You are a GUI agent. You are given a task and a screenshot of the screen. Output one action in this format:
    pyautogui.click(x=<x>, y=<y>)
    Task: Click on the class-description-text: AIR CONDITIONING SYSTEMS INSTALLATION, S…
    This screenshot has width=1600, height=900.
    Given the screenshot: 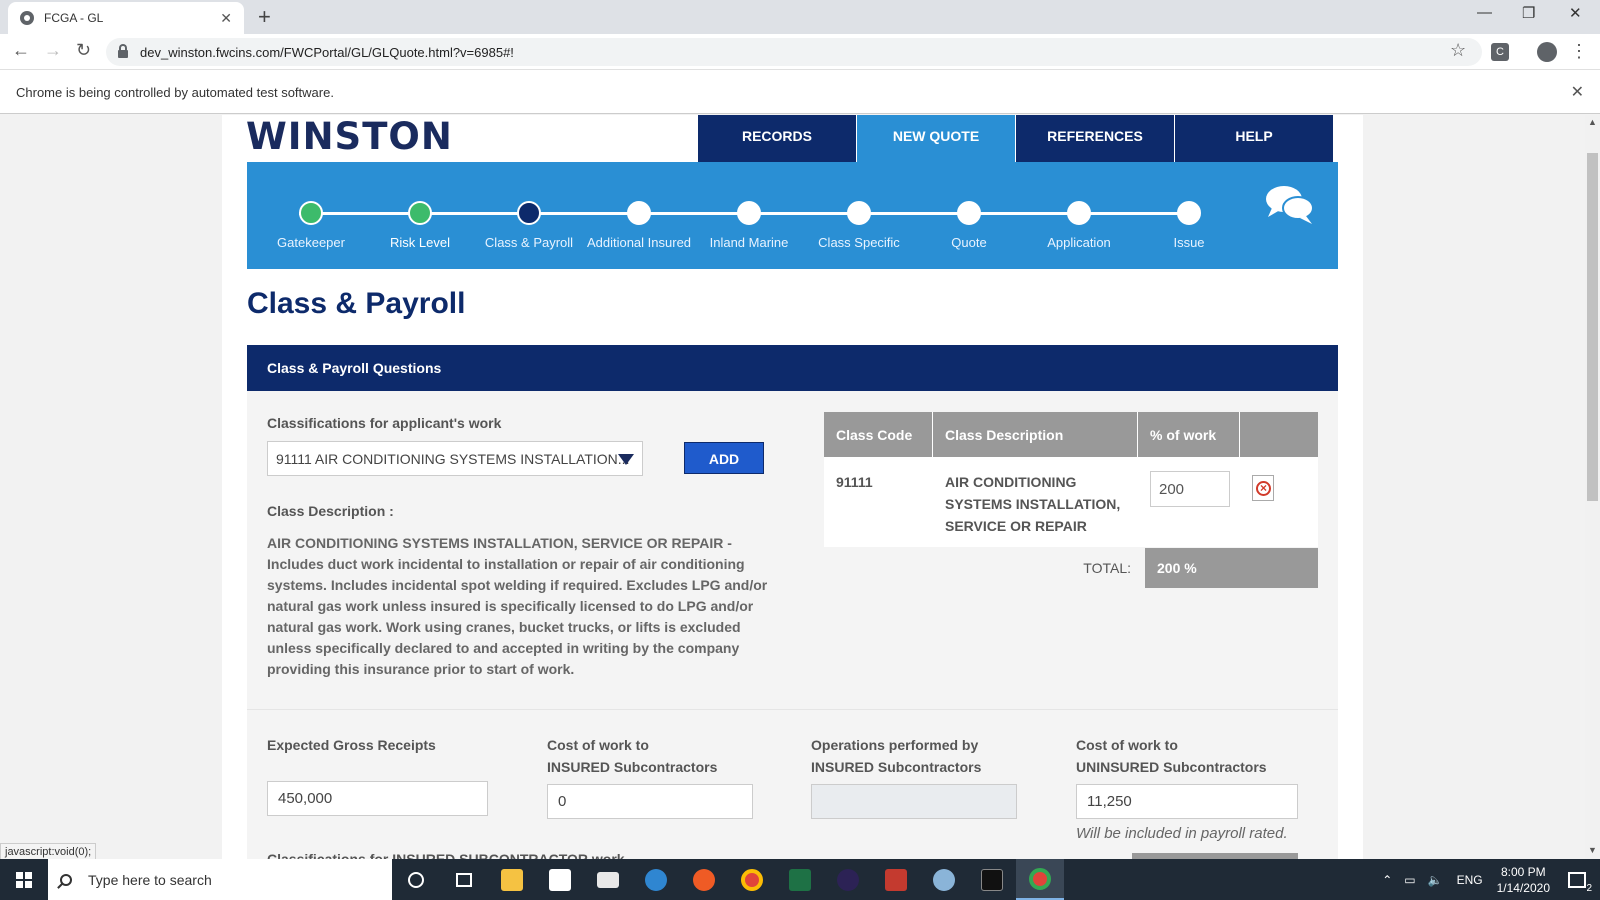 What is the action you would take?
    pyautogui.click(x=517, y=606)
    